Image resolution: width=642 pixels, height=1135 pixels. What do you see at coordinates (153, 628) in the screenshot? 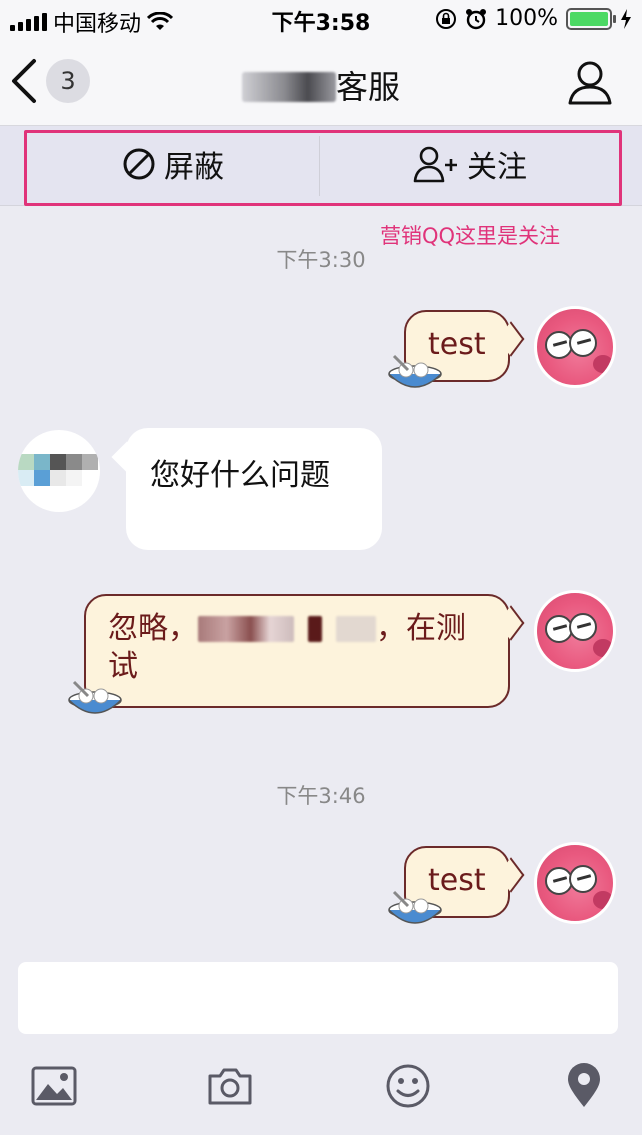
I see `message-text: 忽略，` at bounding box center [153, 628].